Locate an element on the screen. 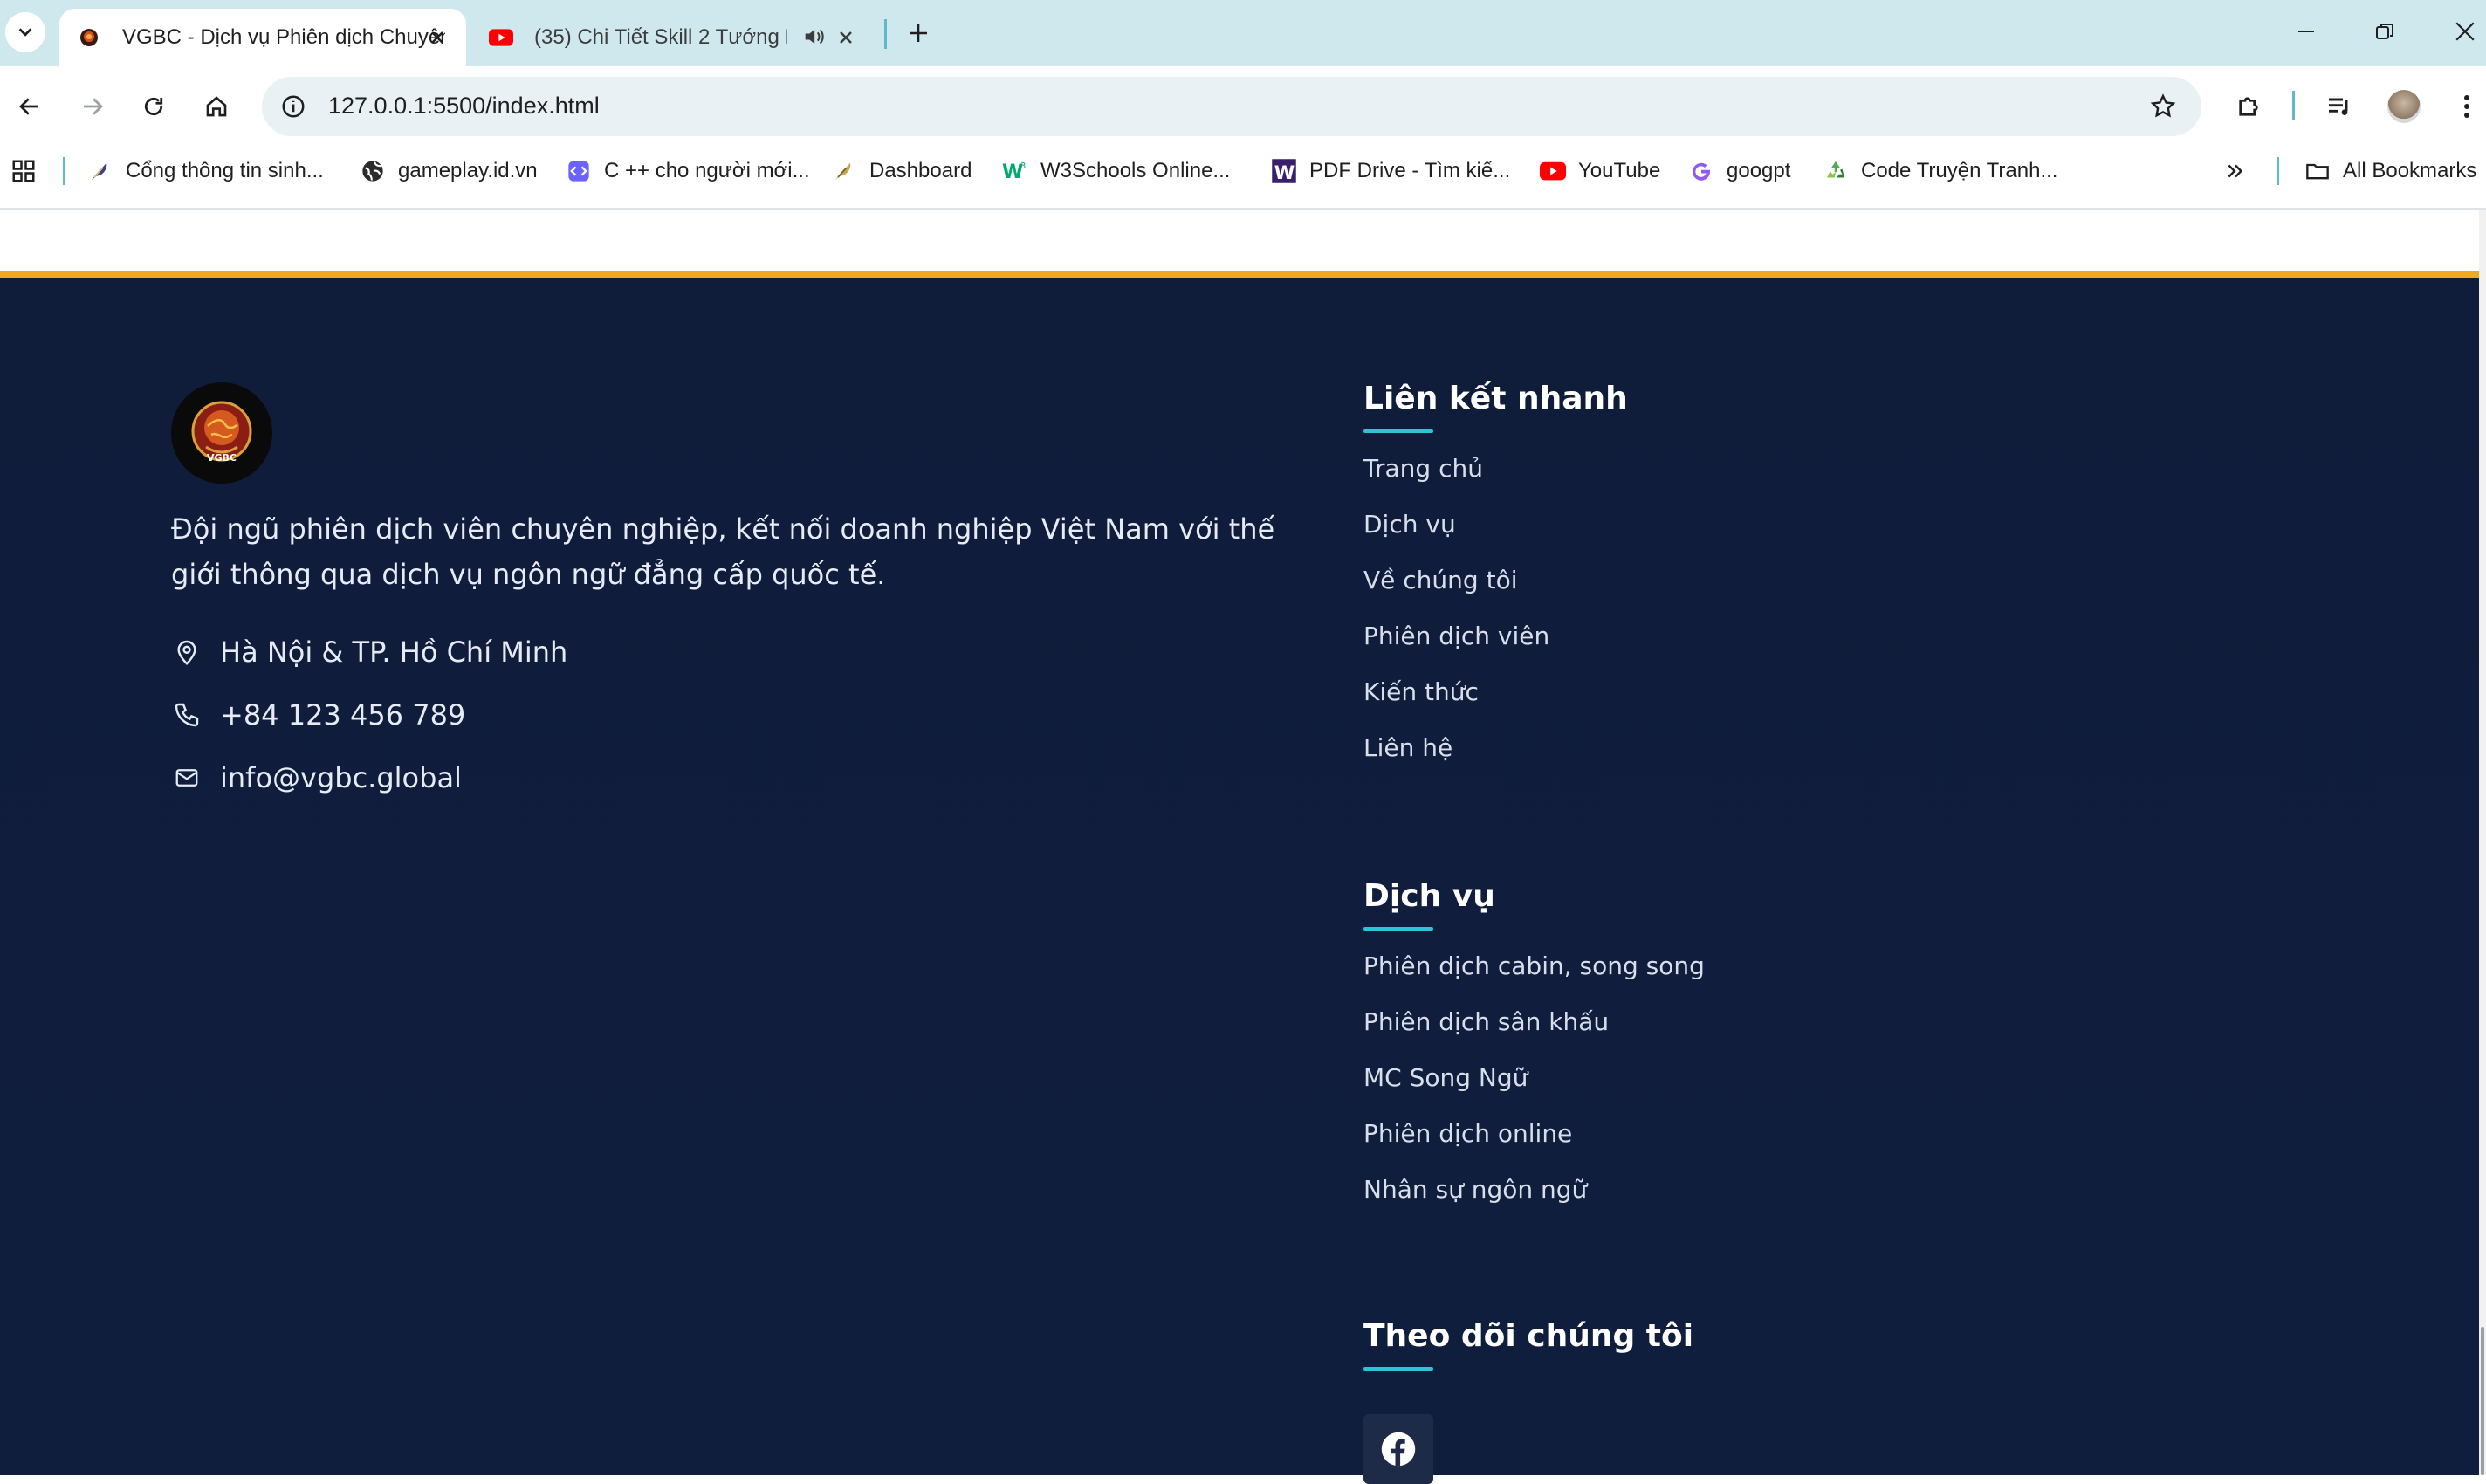  tab-youtube: (35) Chi Tiết Skill 2 Tướng Mới is located at coordinates (676, 37).